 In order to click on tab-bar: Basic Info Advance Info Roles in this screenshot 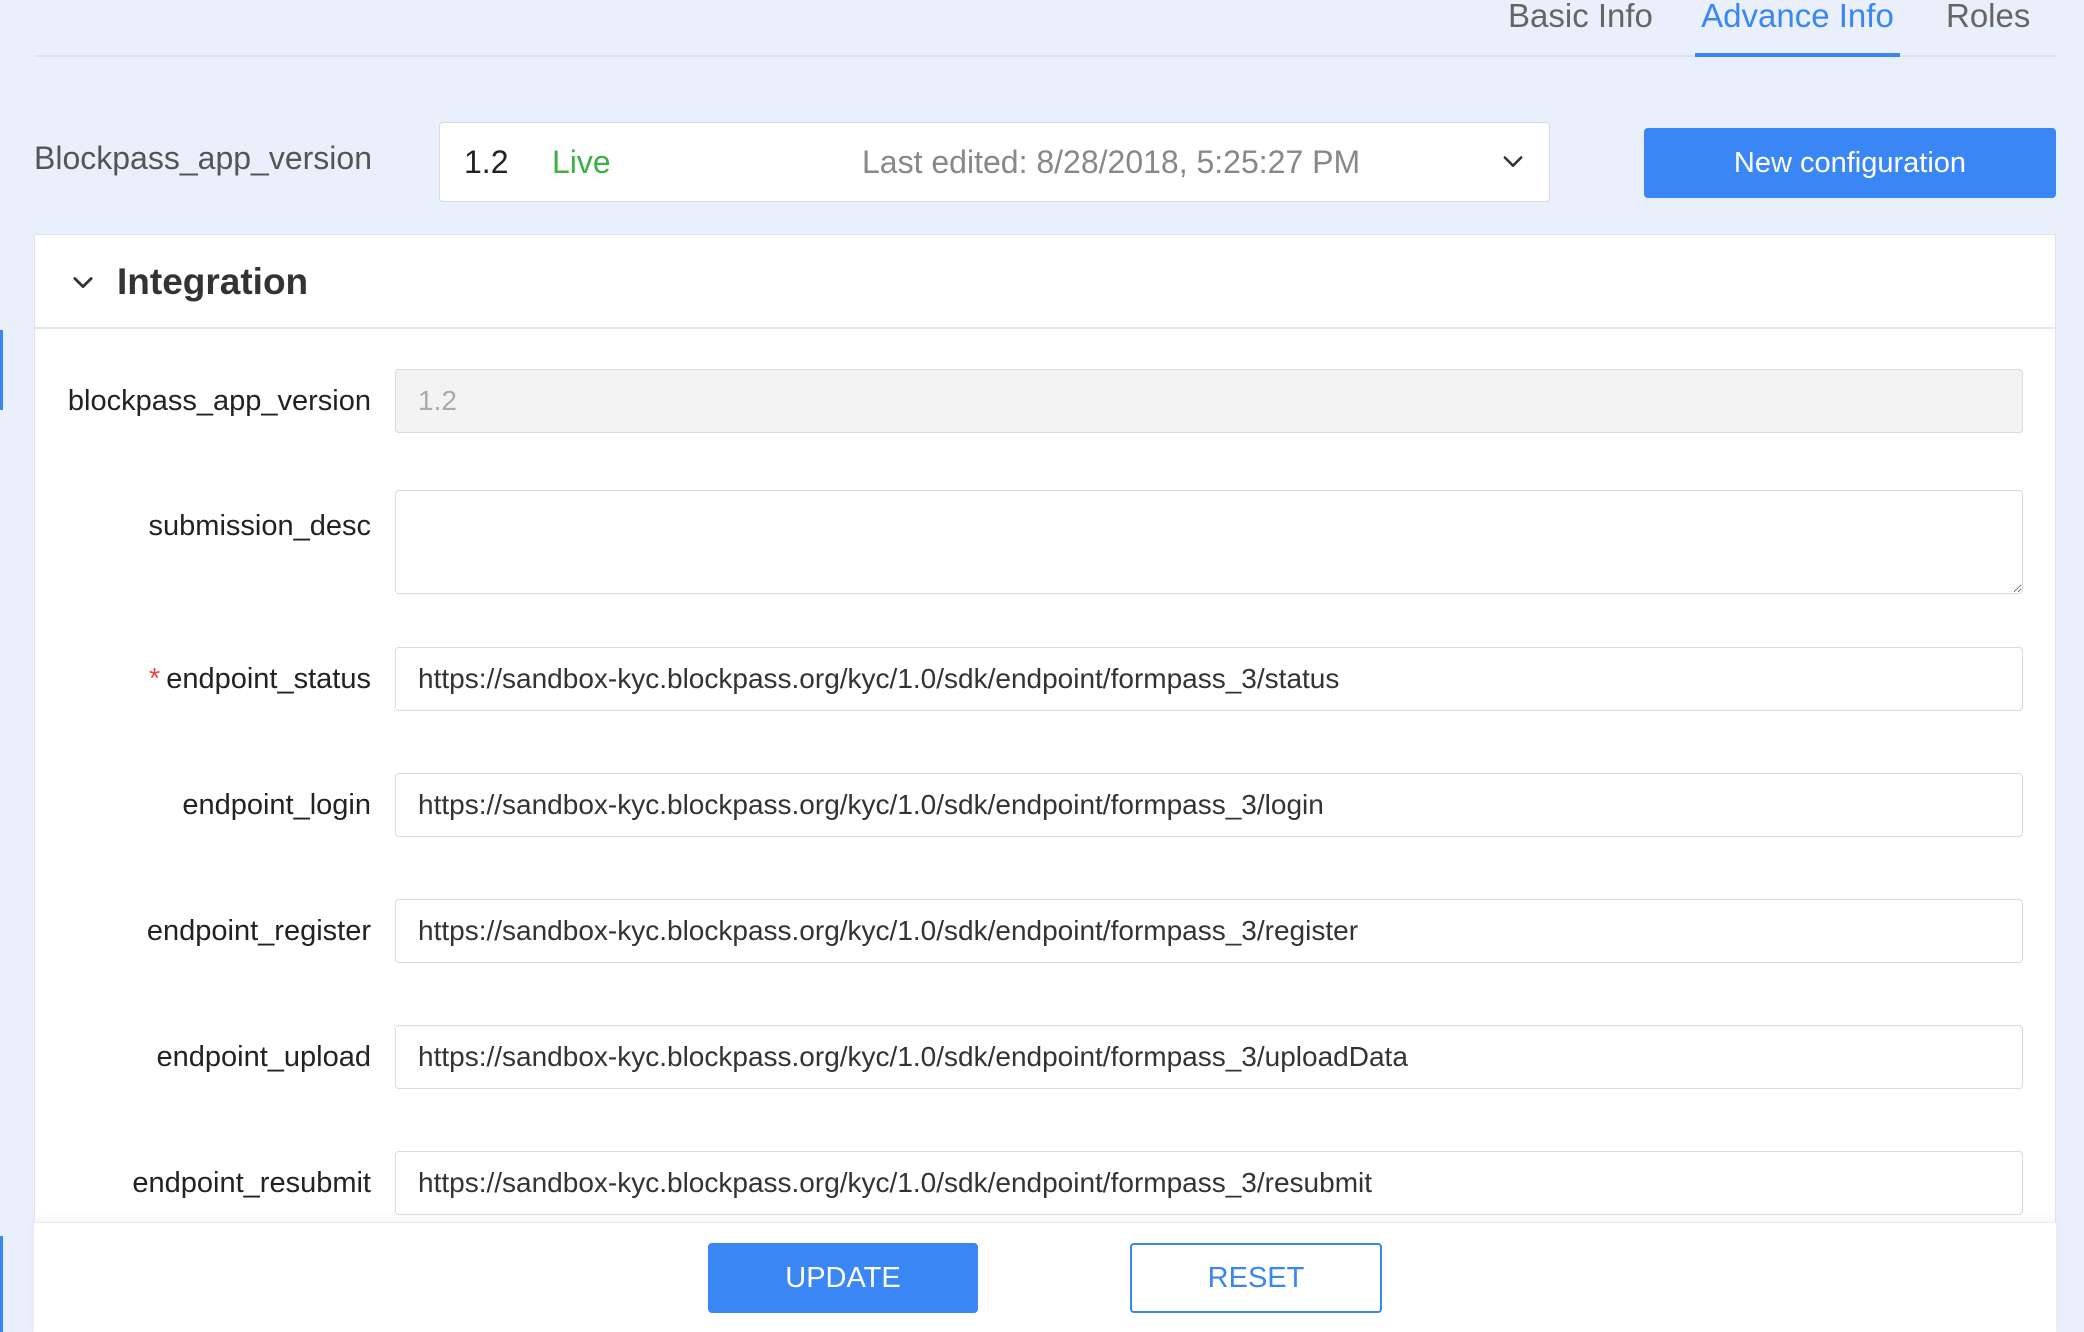, I will do `click(1045, 28)`.